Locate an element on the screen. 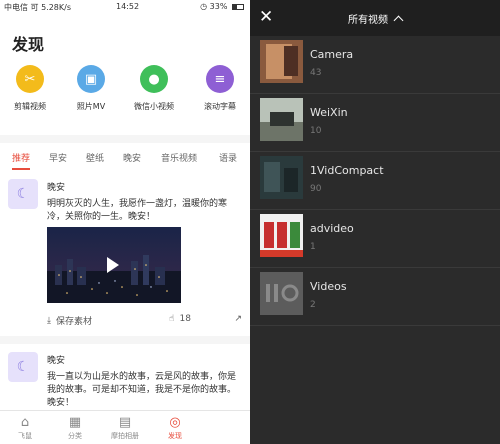 The image size is (500, 444). album-name: 1VidCompact is located at coordinates (347, 170).